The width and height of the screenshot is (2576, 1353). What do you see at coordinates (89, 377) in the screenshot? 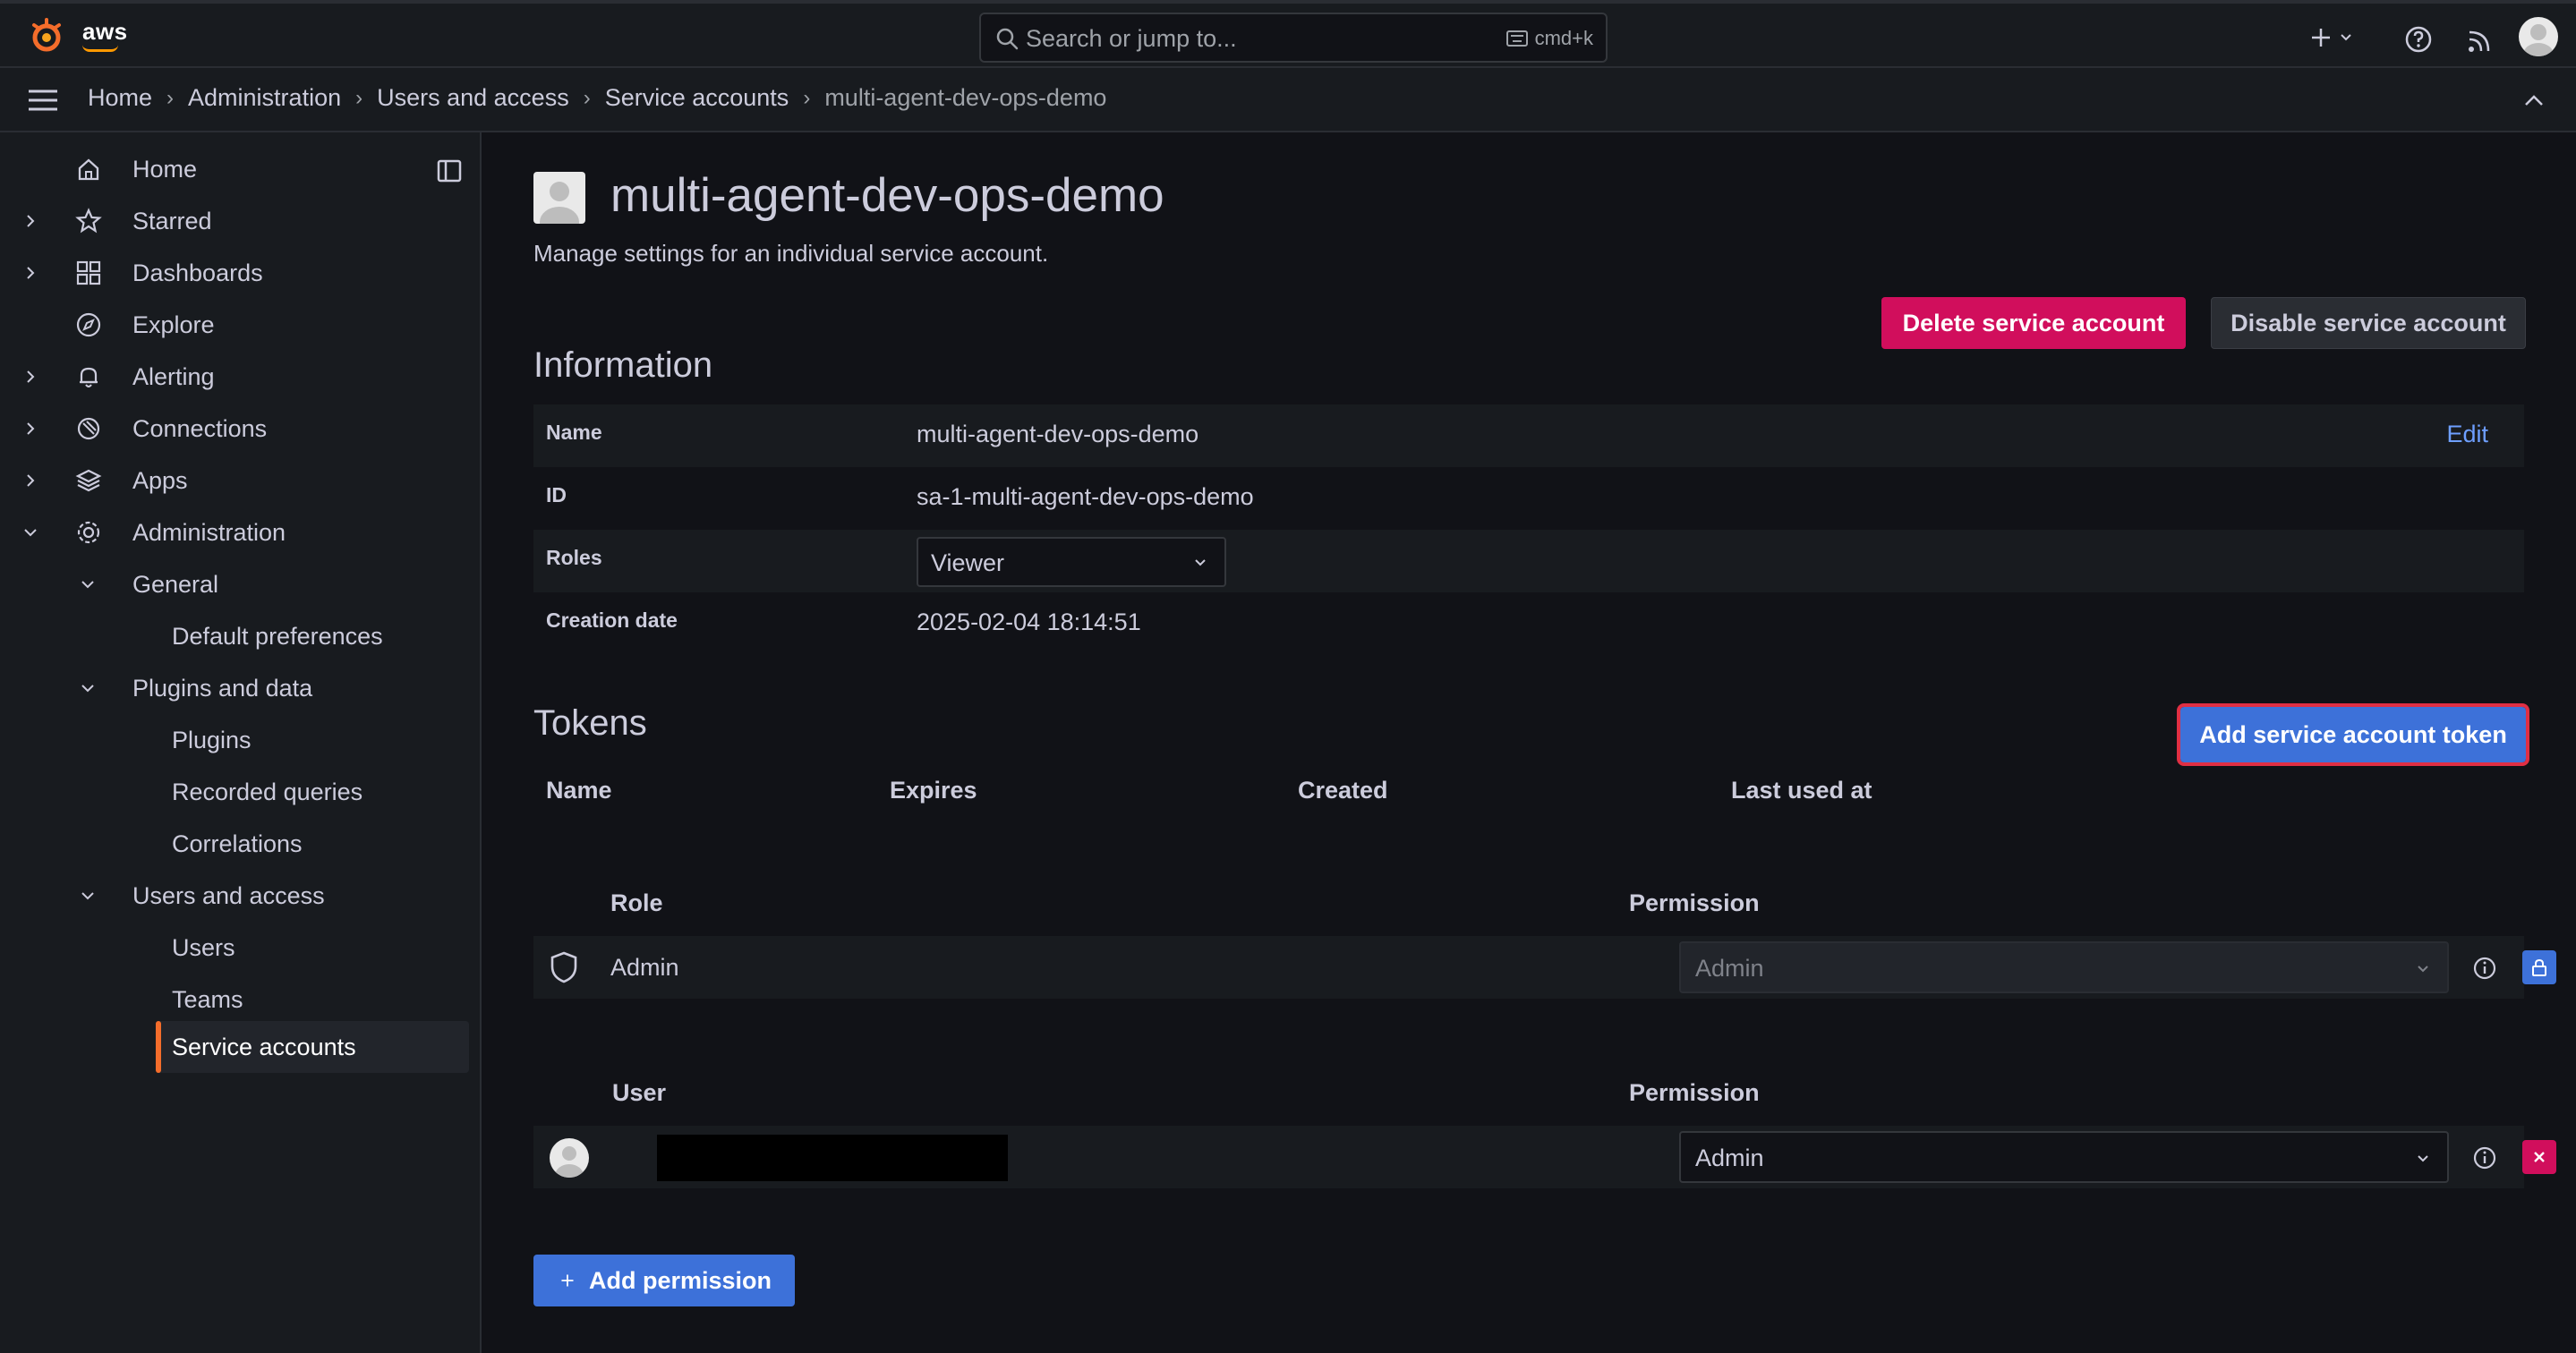
I see `bell-icon` at bounding box center [89, 377].